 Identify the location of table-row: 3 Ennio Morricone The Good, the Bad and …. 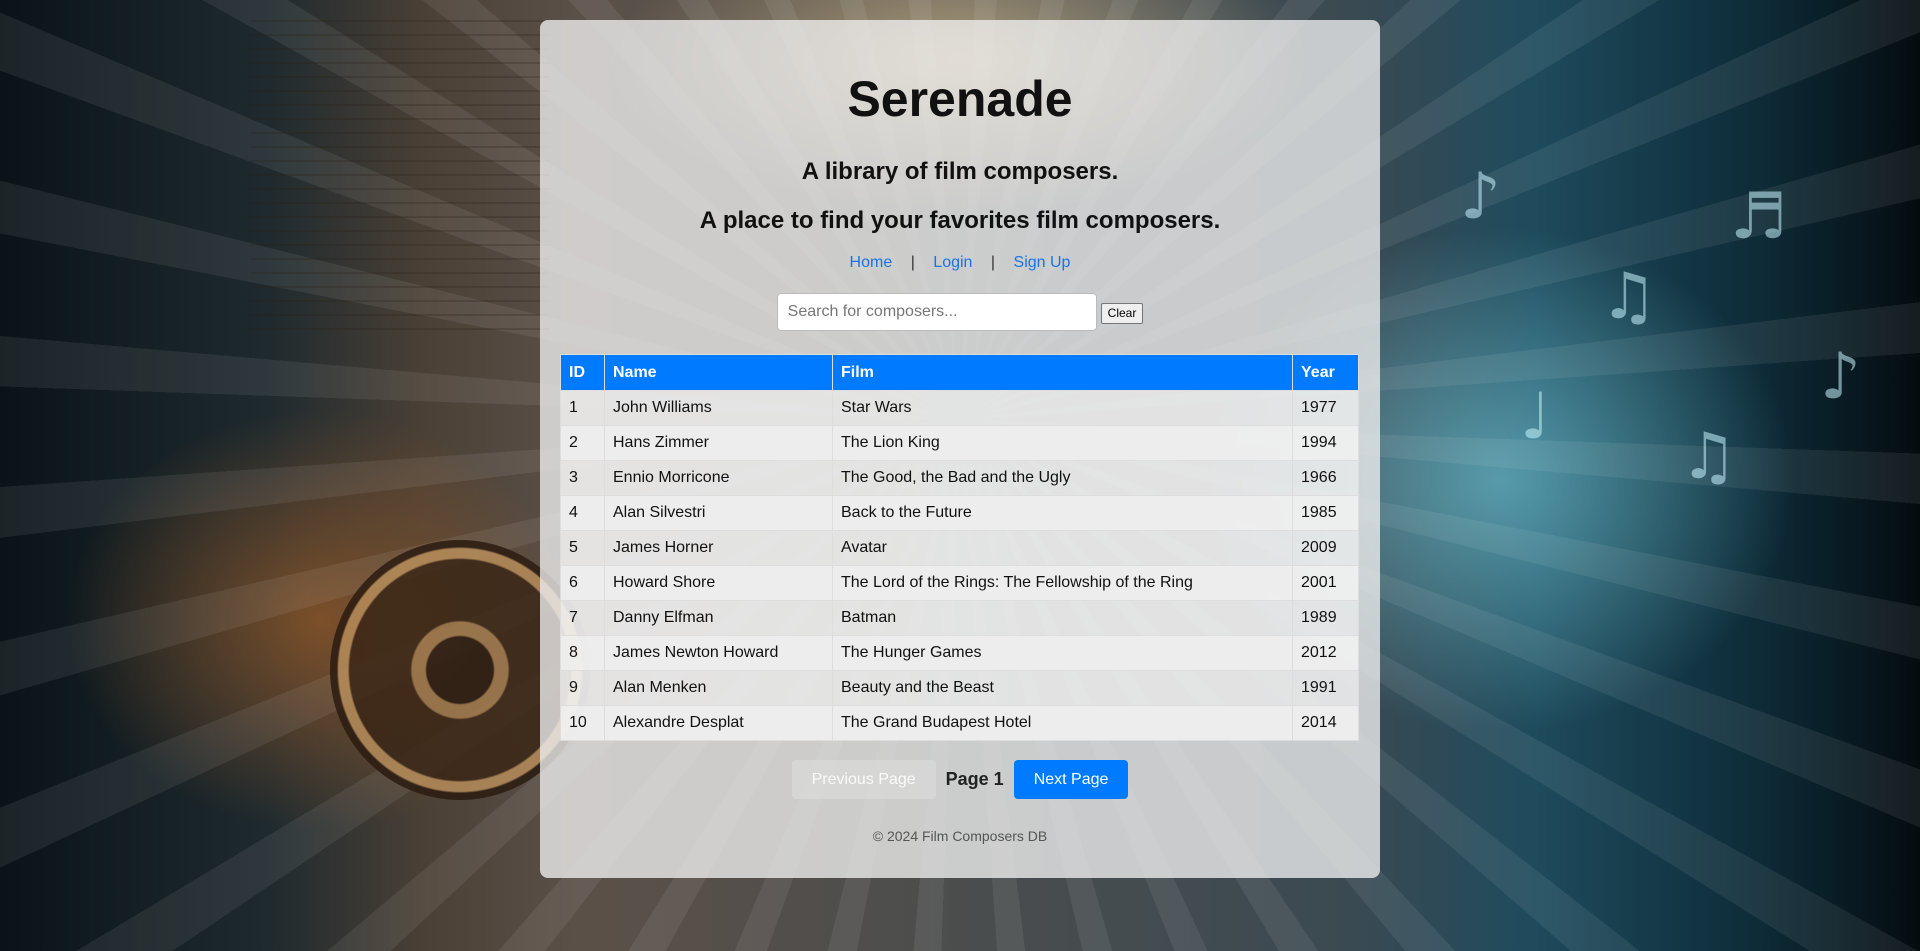
(959, 478).